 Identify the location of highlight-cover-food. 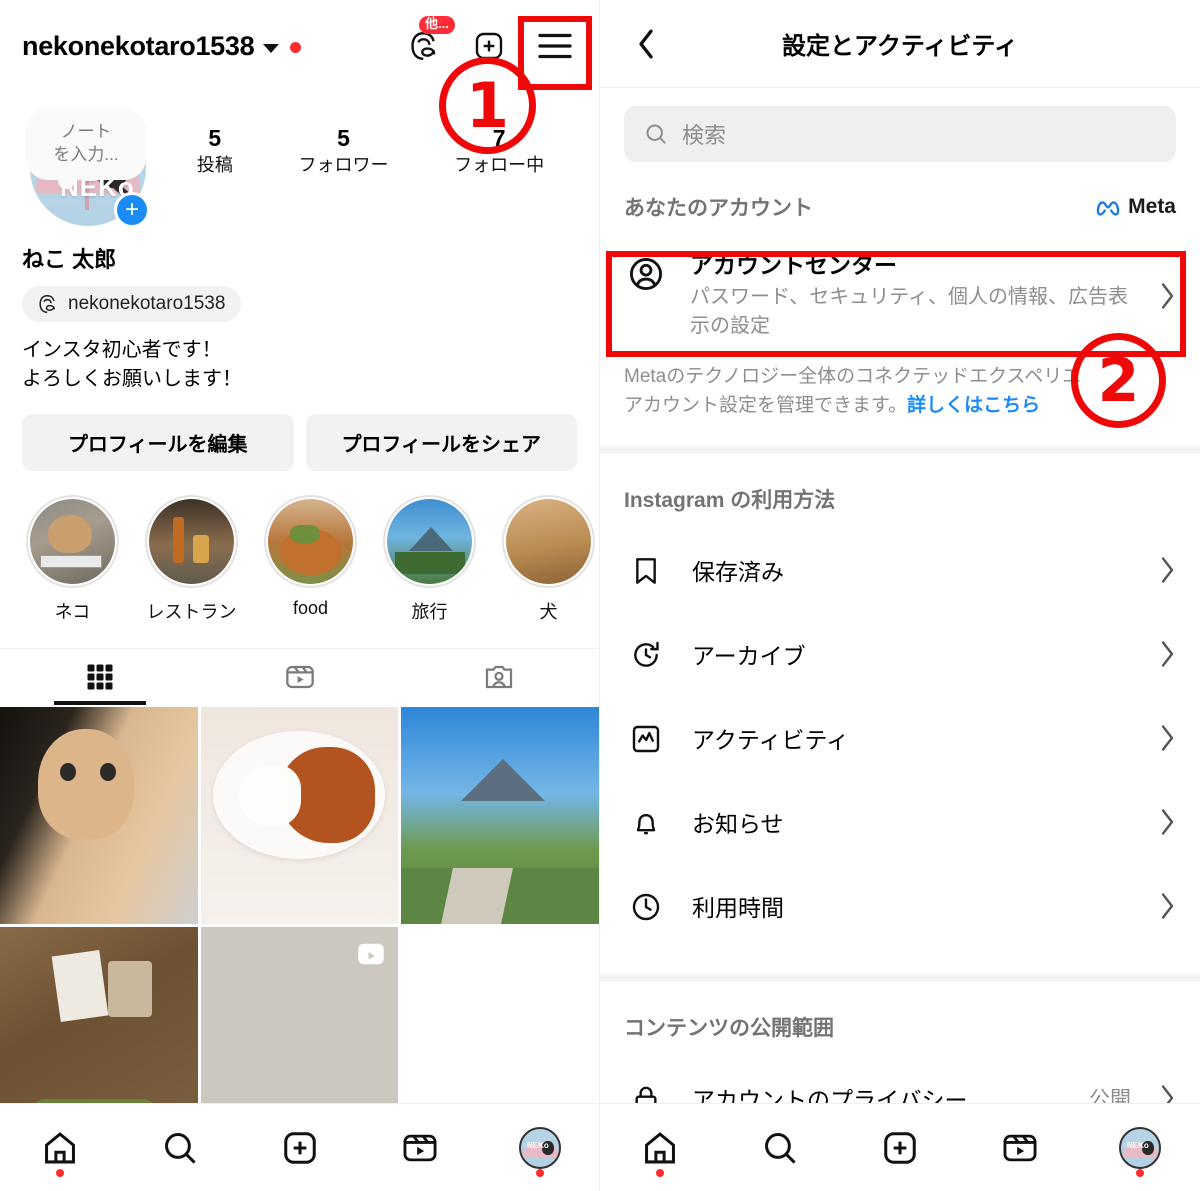
(310, 541).